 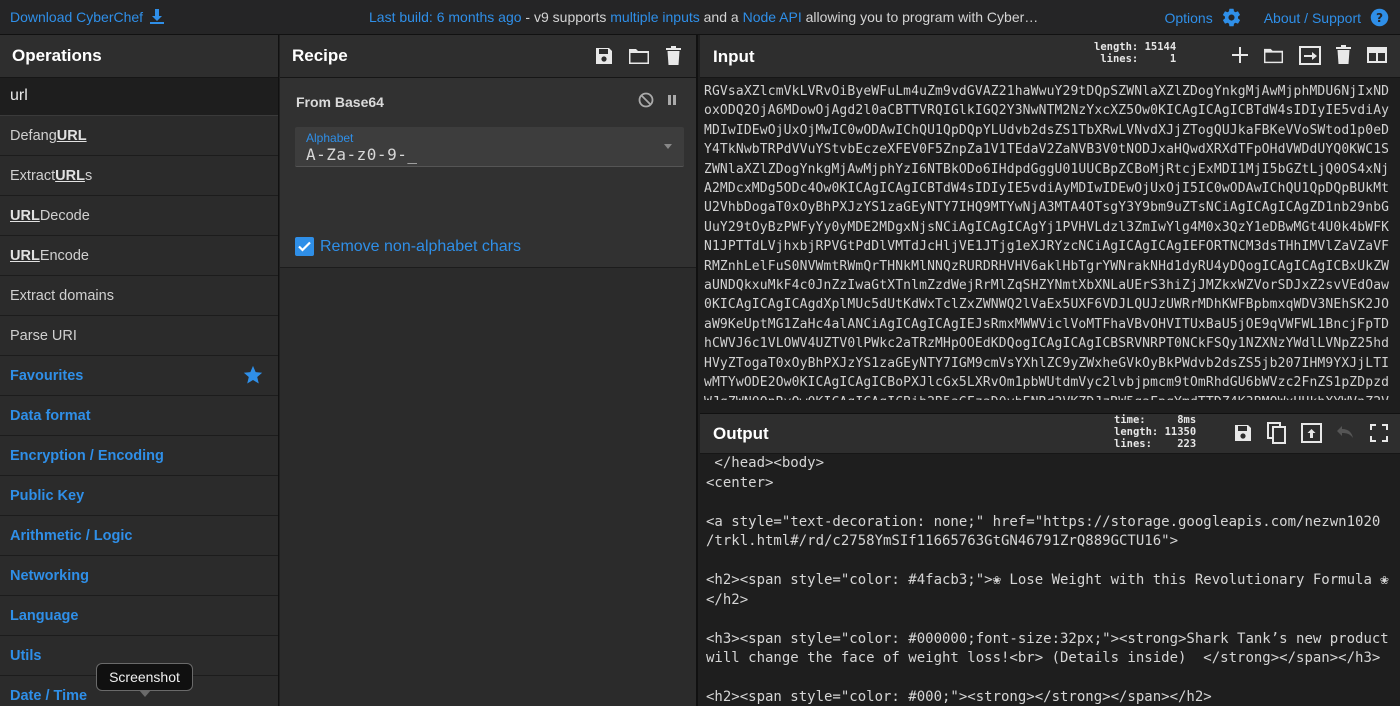 What do you see at coordinates (139, 216) in the screenshot?
I see `operation-result-item: URL Decode` at bounding box center [139, 216].